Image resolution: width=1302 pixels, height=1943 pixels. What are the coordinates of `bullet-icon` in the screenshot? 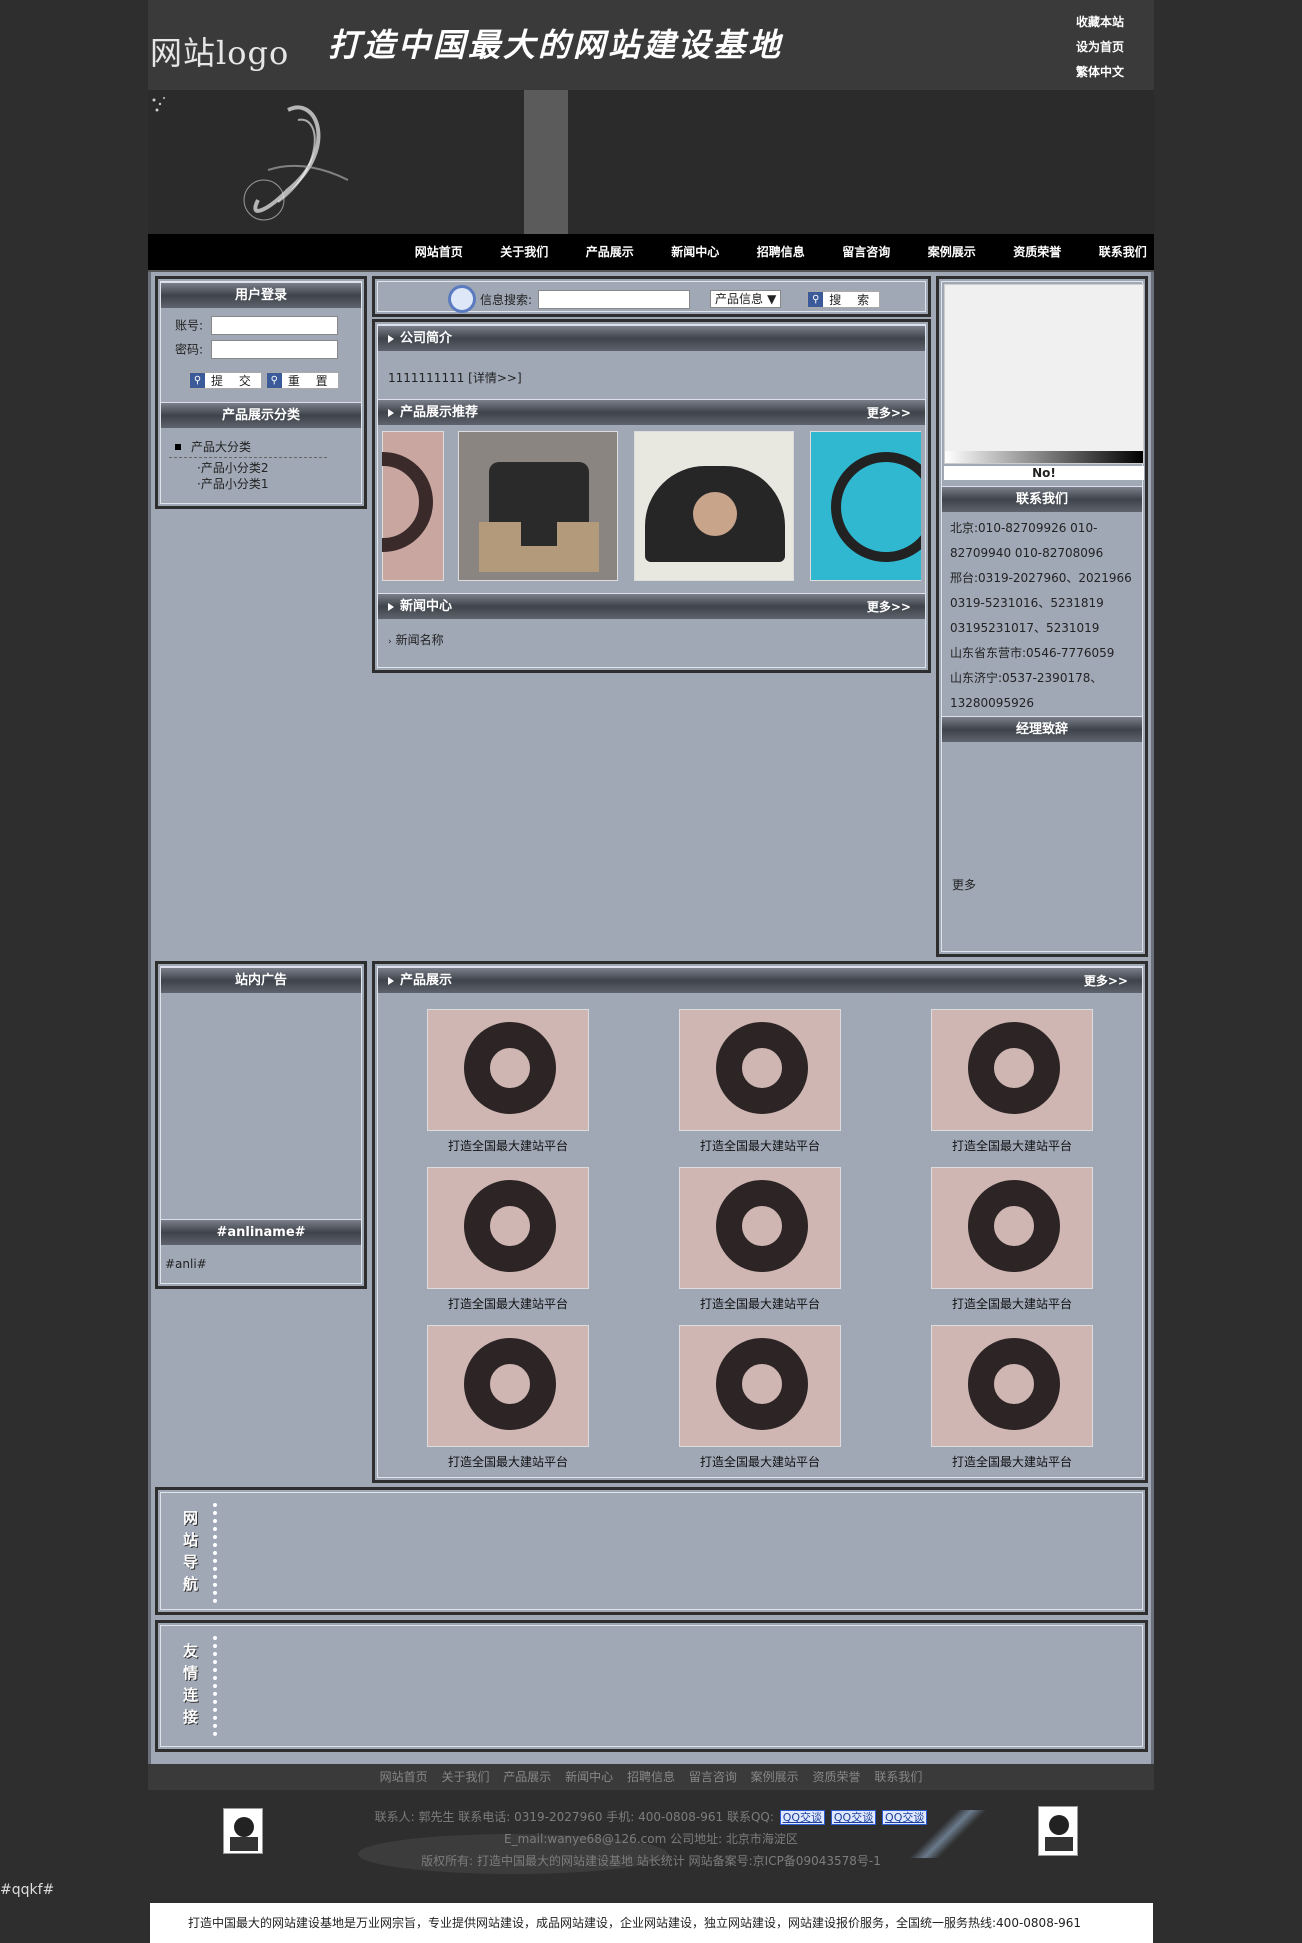 It's located at (178, 447).